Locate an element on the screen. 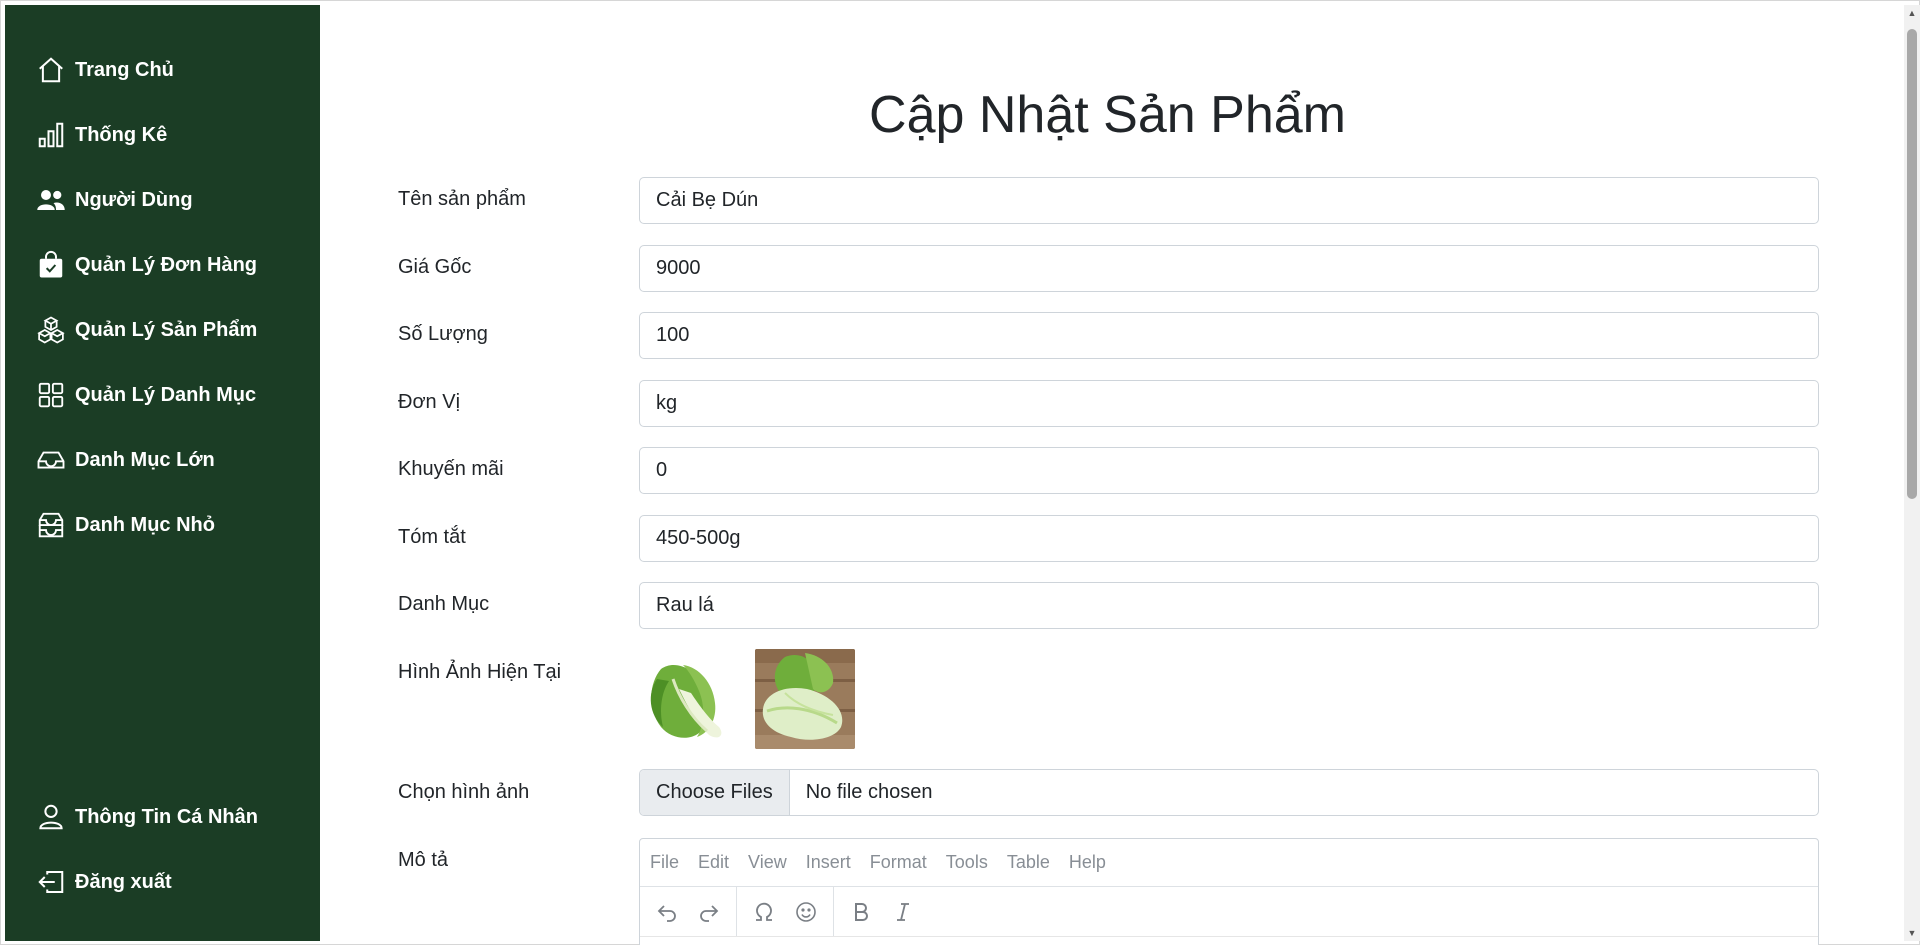  inbox-icon is located at coordinates (51, 460).